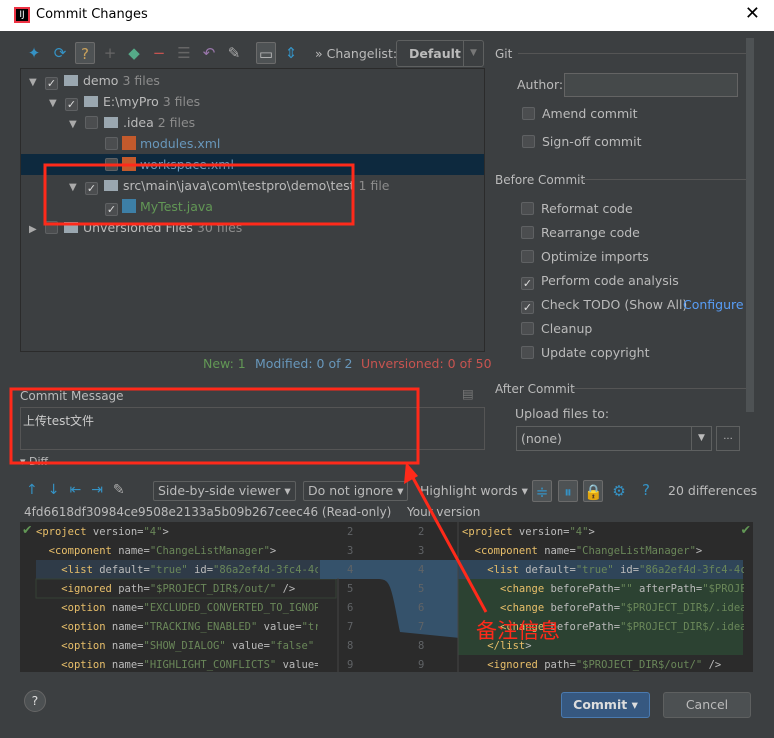 This screenshot has width=774, height=738. I want to click on author-input, so click(651, 85).